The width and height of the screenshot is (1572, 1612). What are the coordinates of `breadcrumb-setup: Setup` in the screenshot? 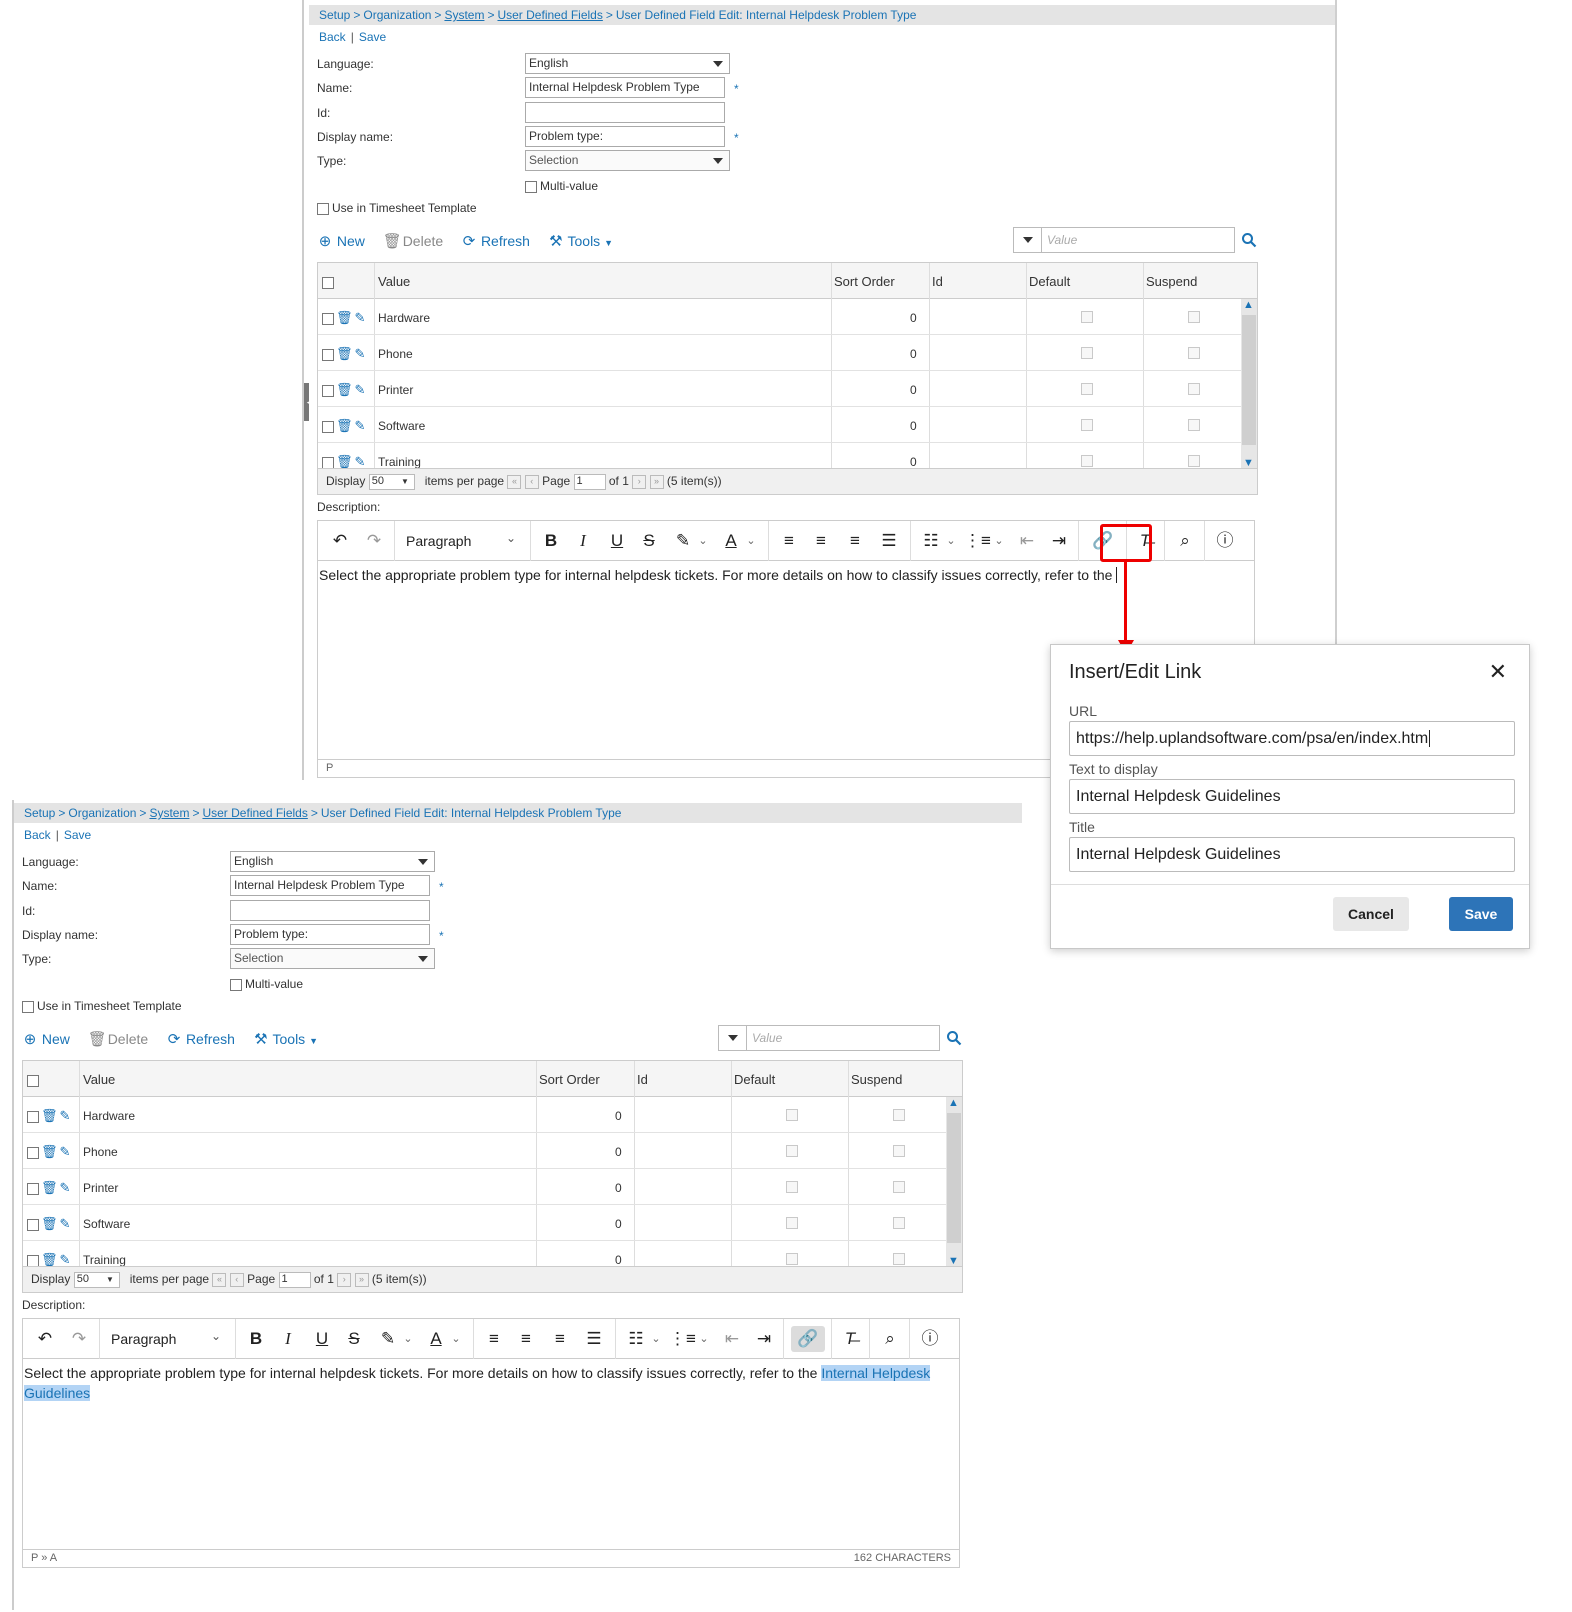 It's located at (334, 15).